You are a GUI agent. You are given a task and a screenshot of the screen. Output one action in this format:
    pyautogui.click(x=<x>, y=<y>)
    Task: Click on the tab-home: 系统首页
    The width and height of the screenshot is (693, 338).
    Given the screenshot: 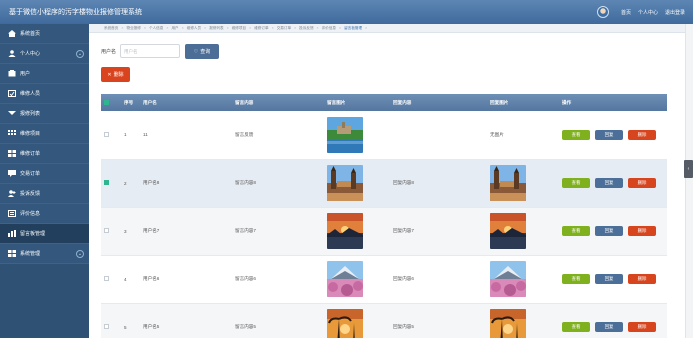 What is the action you would take?
    pyautogui.click(x=111, y=28)
    